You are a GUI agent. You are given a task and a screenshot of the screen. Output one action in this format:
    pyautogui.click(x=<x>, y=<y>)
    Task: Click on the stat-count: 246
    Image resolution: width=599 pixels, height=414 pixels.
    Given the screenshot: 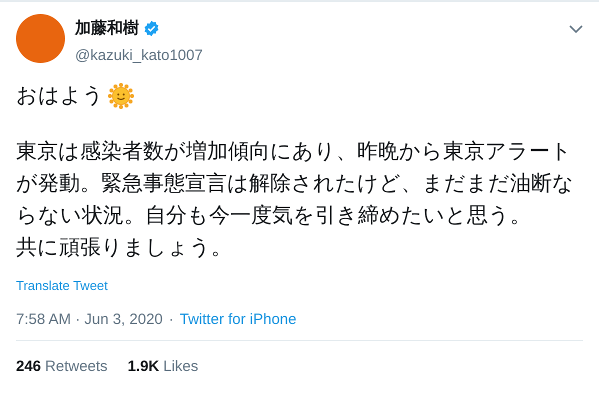 What is the action you would take?
    pyautogui.click(x=29, y=366)
    